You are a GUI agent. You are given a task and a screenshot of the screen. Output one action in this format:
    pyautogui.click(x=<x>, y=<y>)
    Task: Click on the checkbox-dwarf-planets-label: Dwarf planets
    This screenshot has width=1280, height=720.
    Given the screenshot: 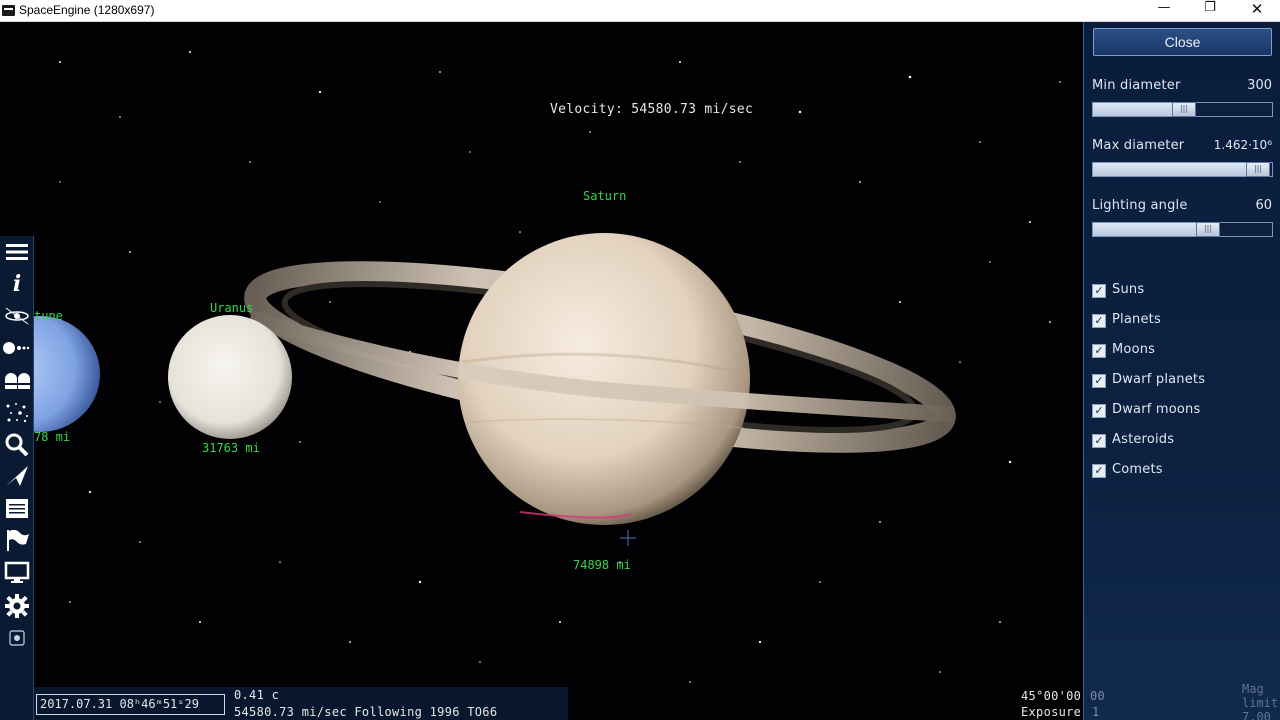 What is the action you would take?
    pyautogui.click(x=1159, y=379)
    